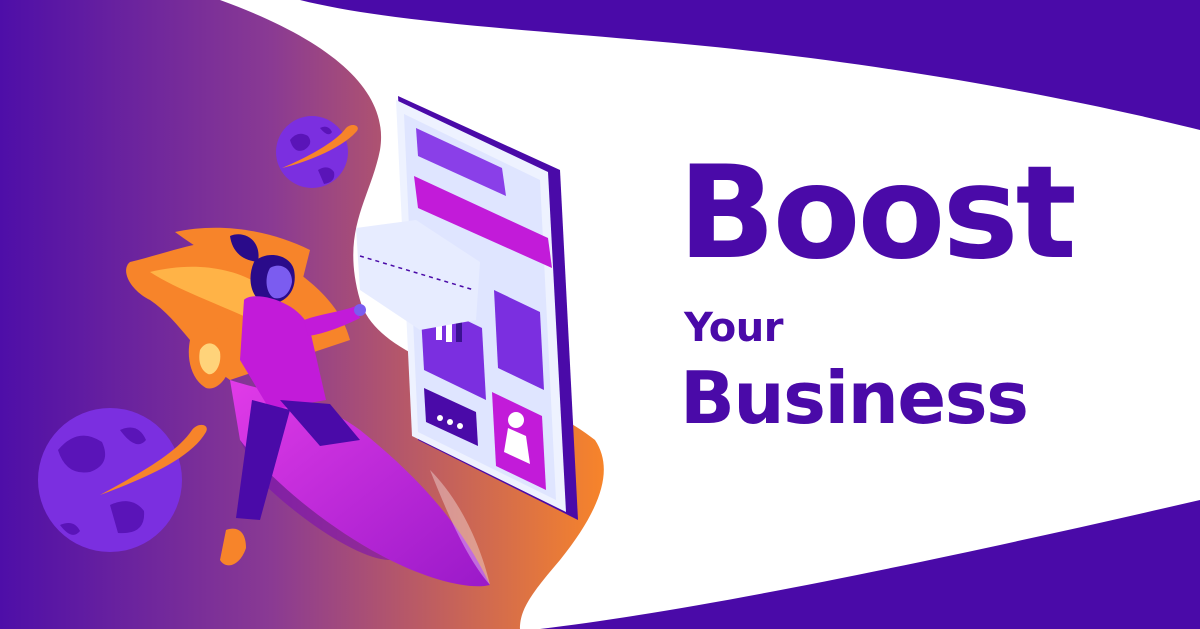 Image resolution: width=1200 pixels, height=629 pixels. I want to click on headline-your: Your, so click(733, 328).